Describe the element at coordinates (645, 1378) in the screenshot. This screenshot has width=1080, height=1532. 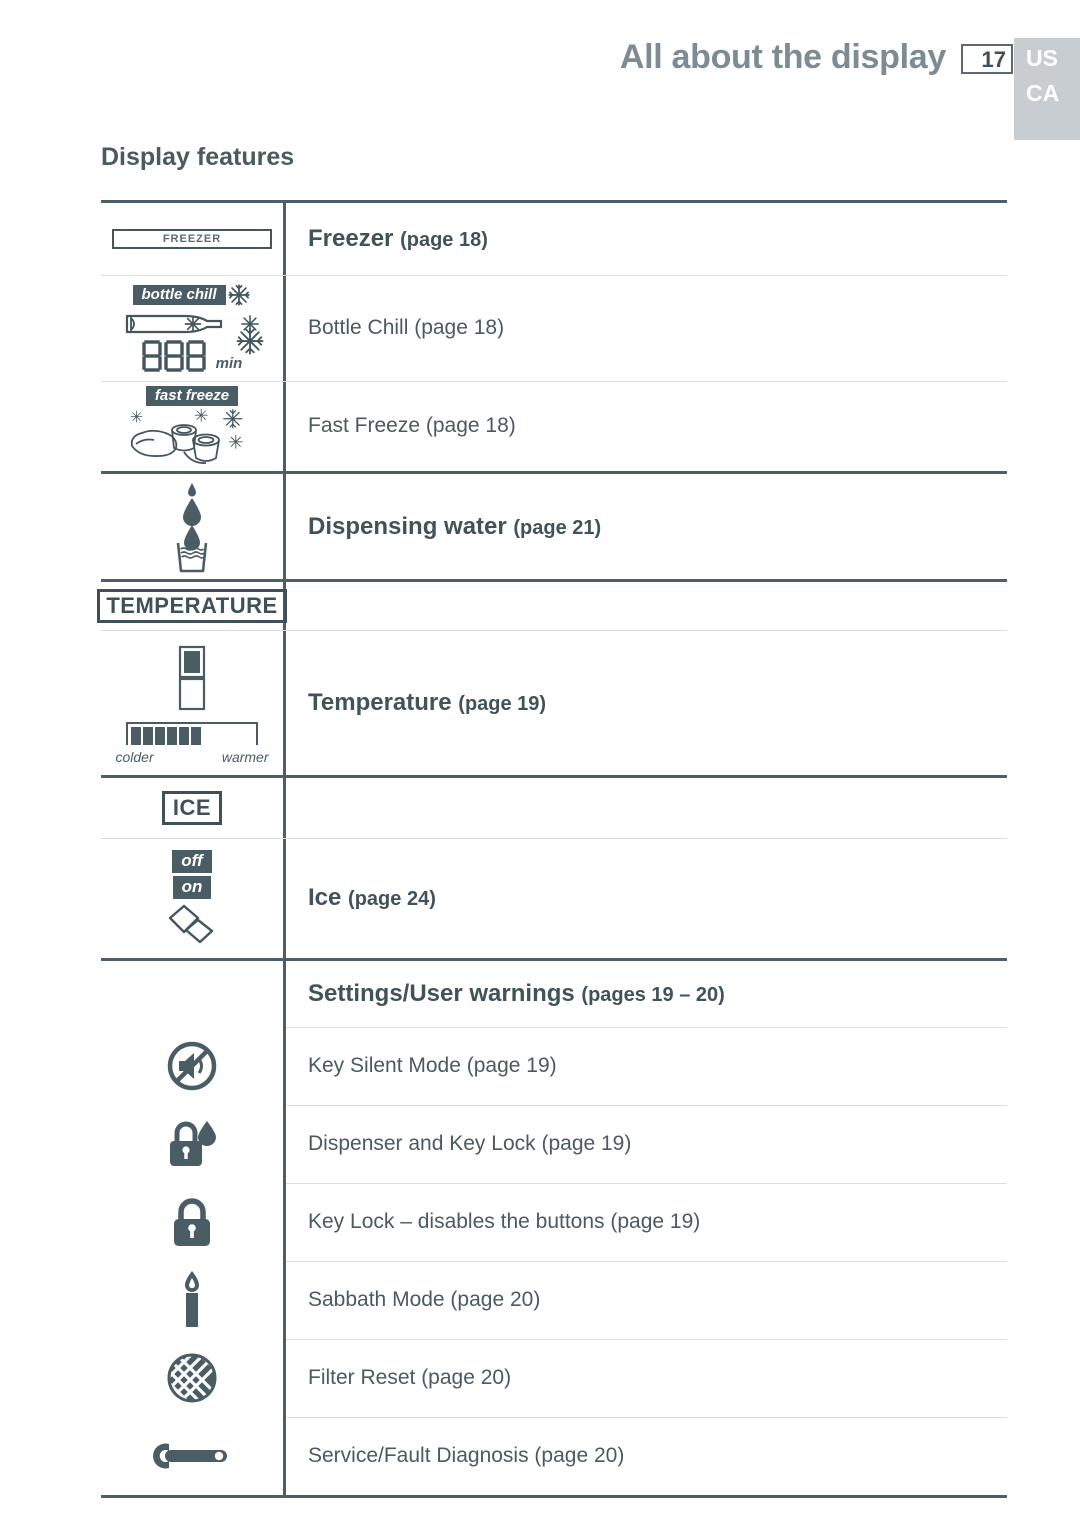
I see `row-label-cell: Filter Reset (page 20)` at that location.